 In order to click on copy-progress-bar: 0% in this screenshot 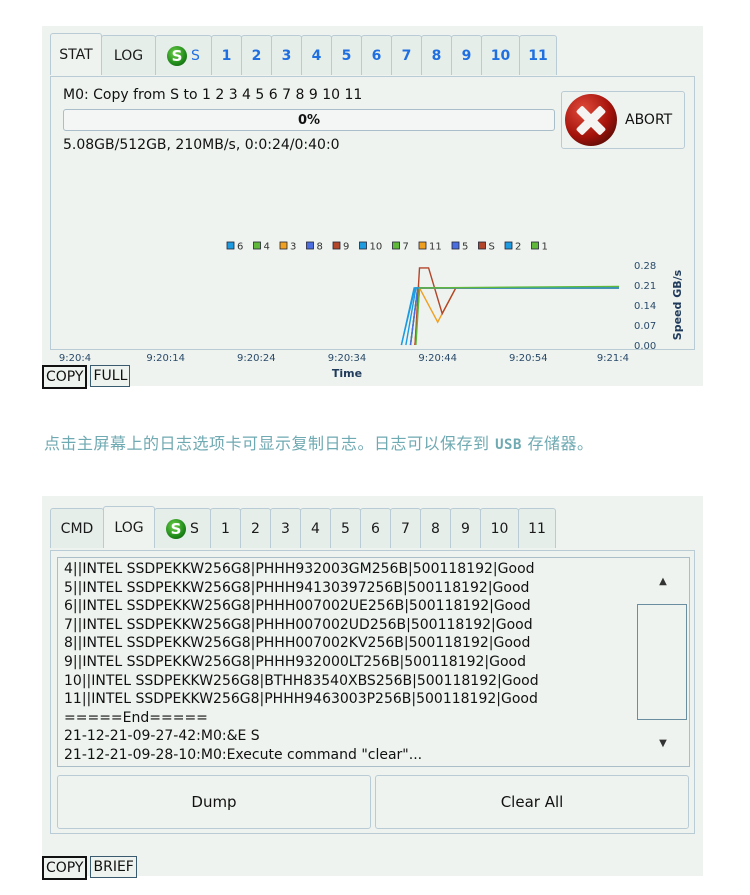, I will do `click(309, 120)`.